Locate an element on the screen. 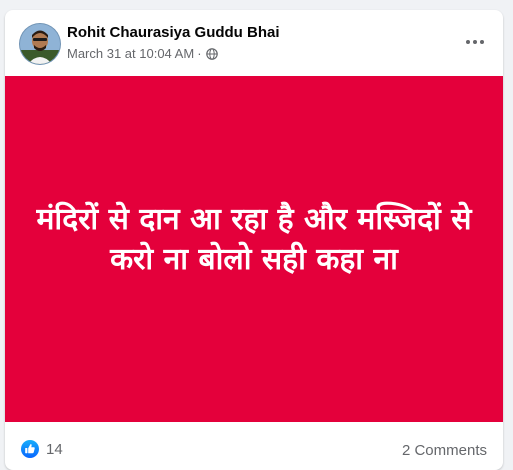 The width and height of the screenshot is (513, 470). globe-icon is located at coordinates (211, 53).